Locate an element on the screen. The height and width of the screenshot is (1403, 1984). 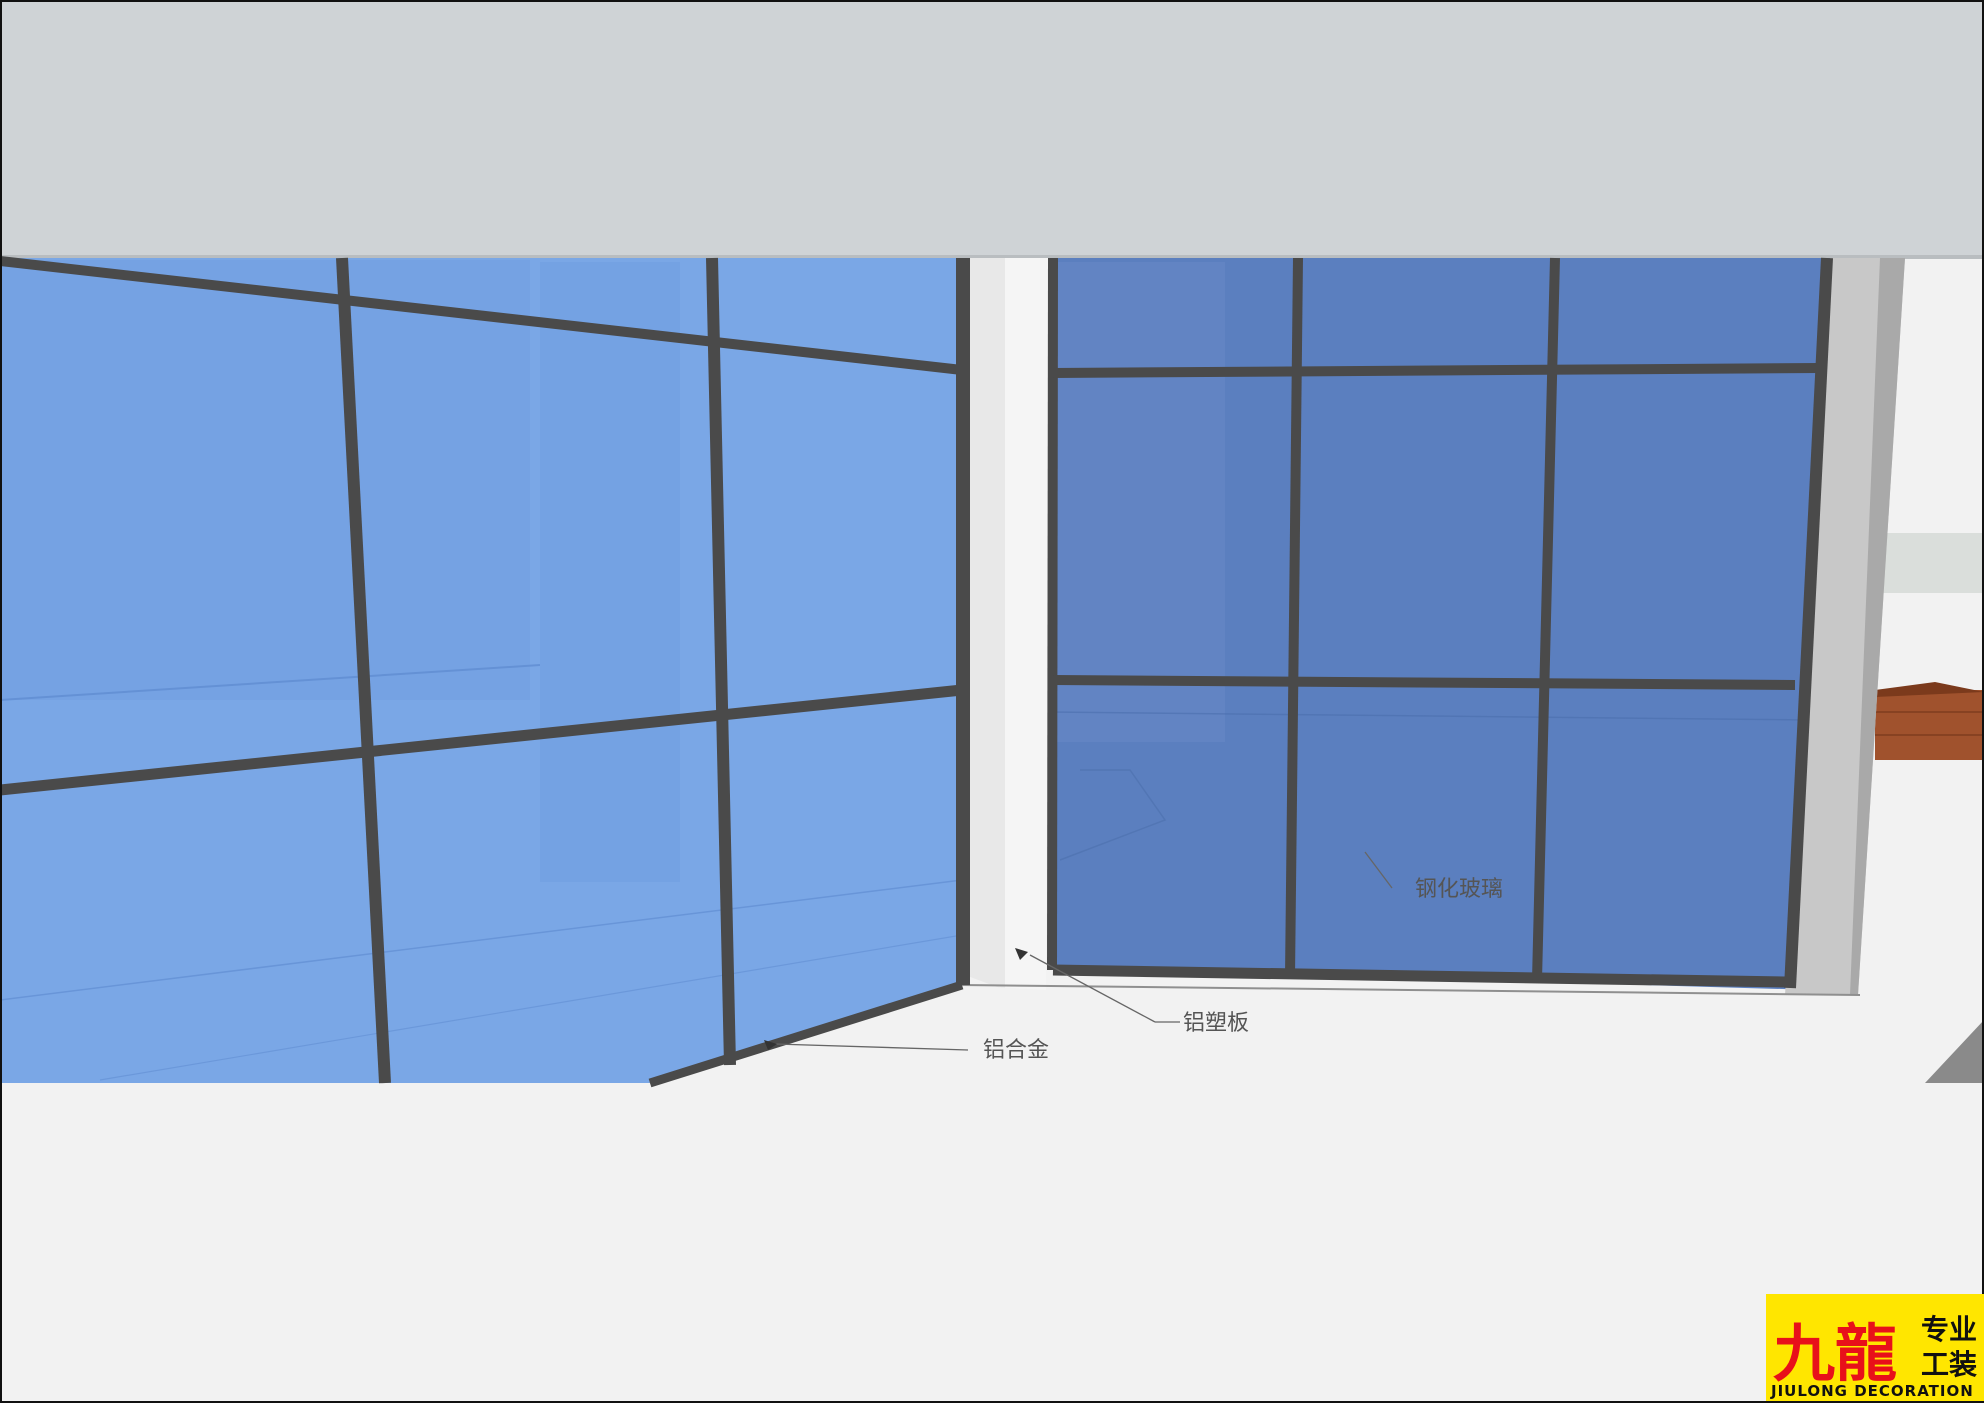
brick-planter is located at coordinates (1929, 721).